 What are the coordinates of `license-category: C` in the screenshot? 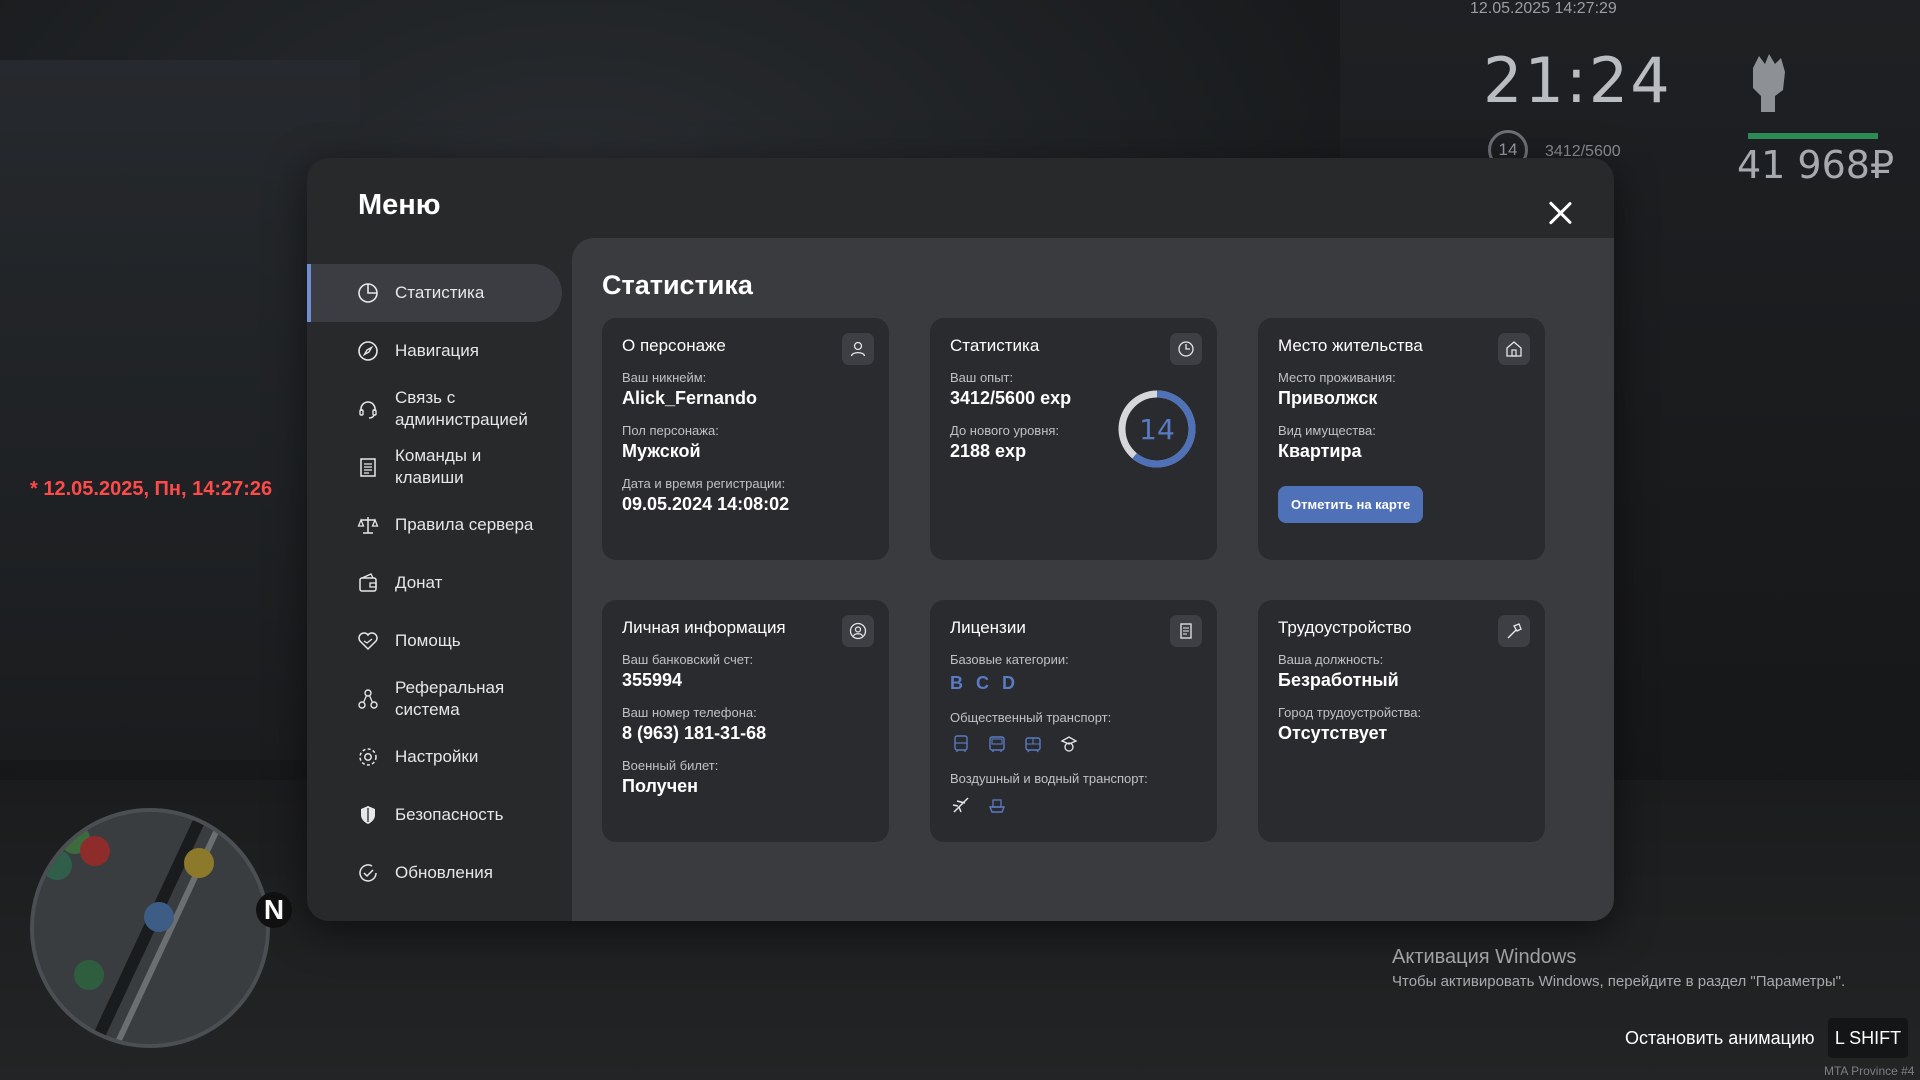 It's located at (982, 683).